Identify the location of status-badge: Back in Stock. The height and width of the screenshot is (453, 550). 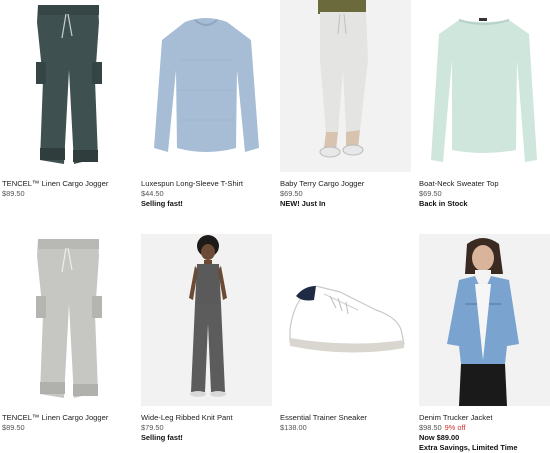
(443, 203).